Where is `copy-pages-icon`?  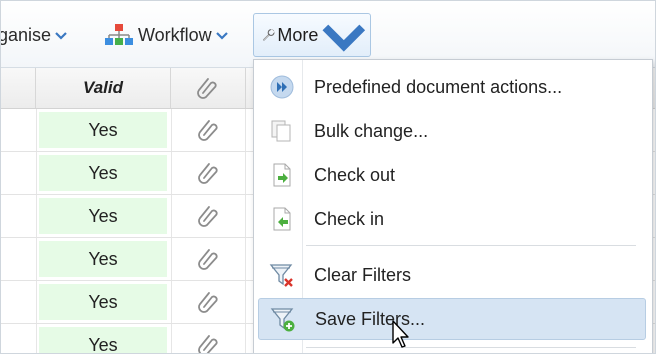 copy-pages-icon is located at coordinates (281, 131).